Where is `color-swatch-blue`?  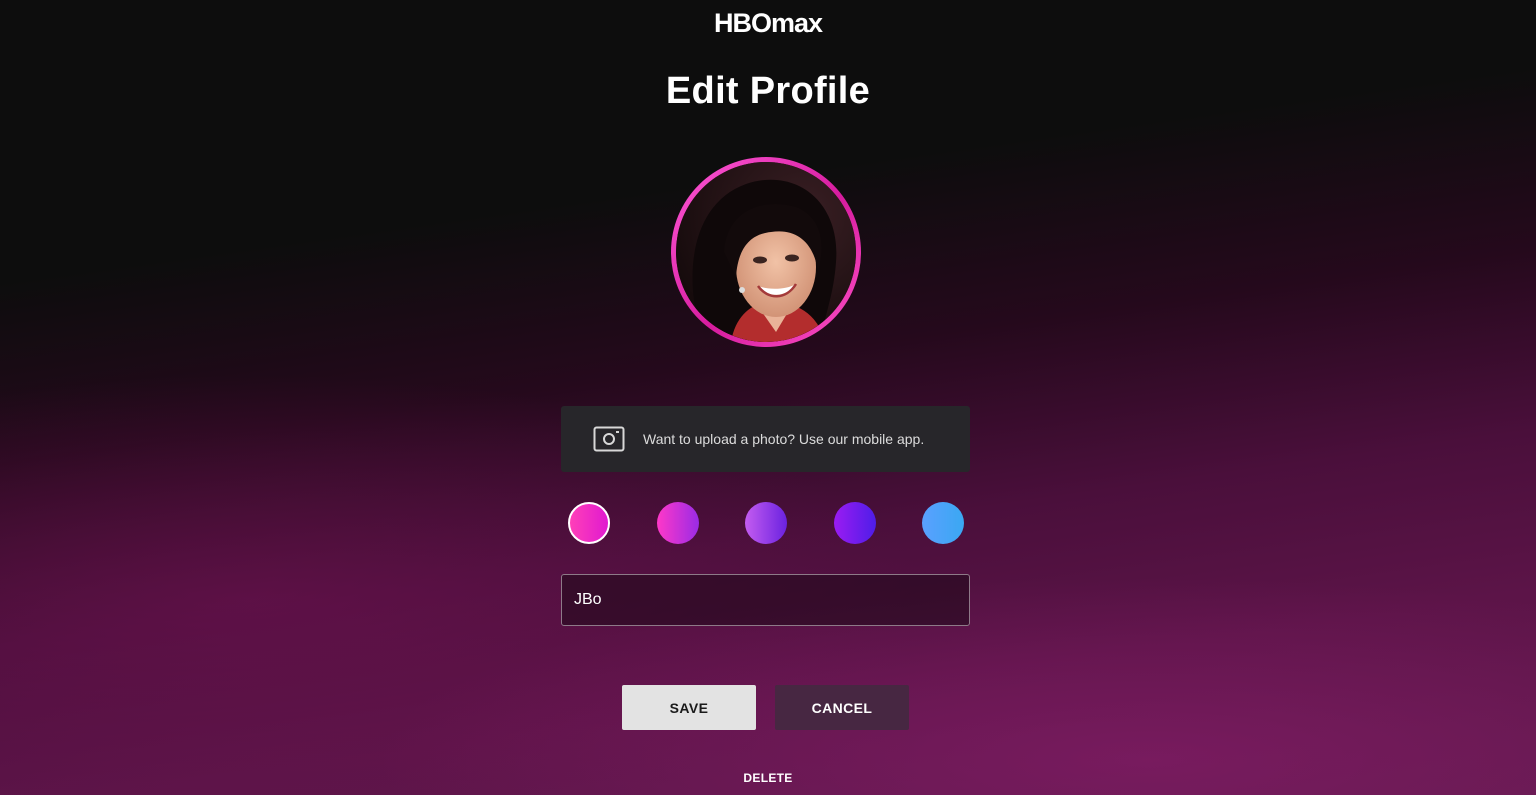
color-swatch-blue is located at coordinates (943, 523).